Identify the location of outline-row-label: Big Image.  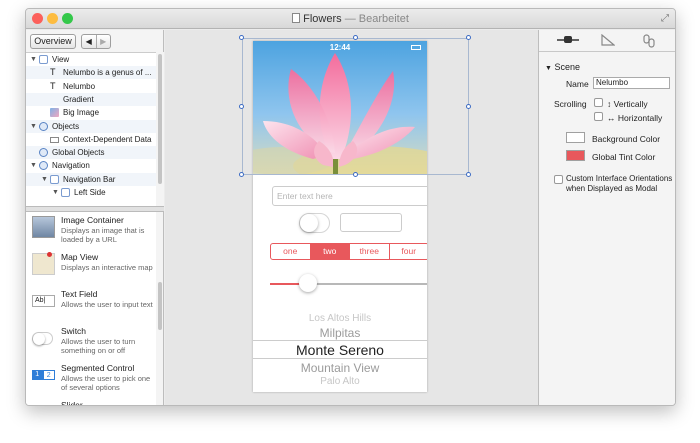
(81, 113).